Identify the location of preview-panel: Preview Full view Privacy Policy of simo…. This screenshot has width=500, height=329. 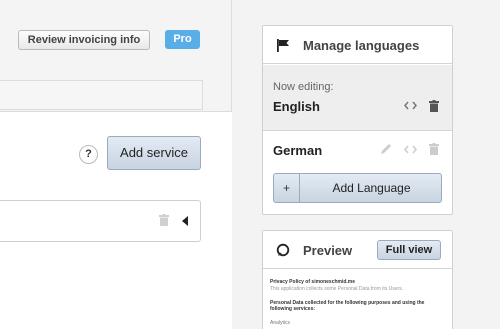
(357, 279).